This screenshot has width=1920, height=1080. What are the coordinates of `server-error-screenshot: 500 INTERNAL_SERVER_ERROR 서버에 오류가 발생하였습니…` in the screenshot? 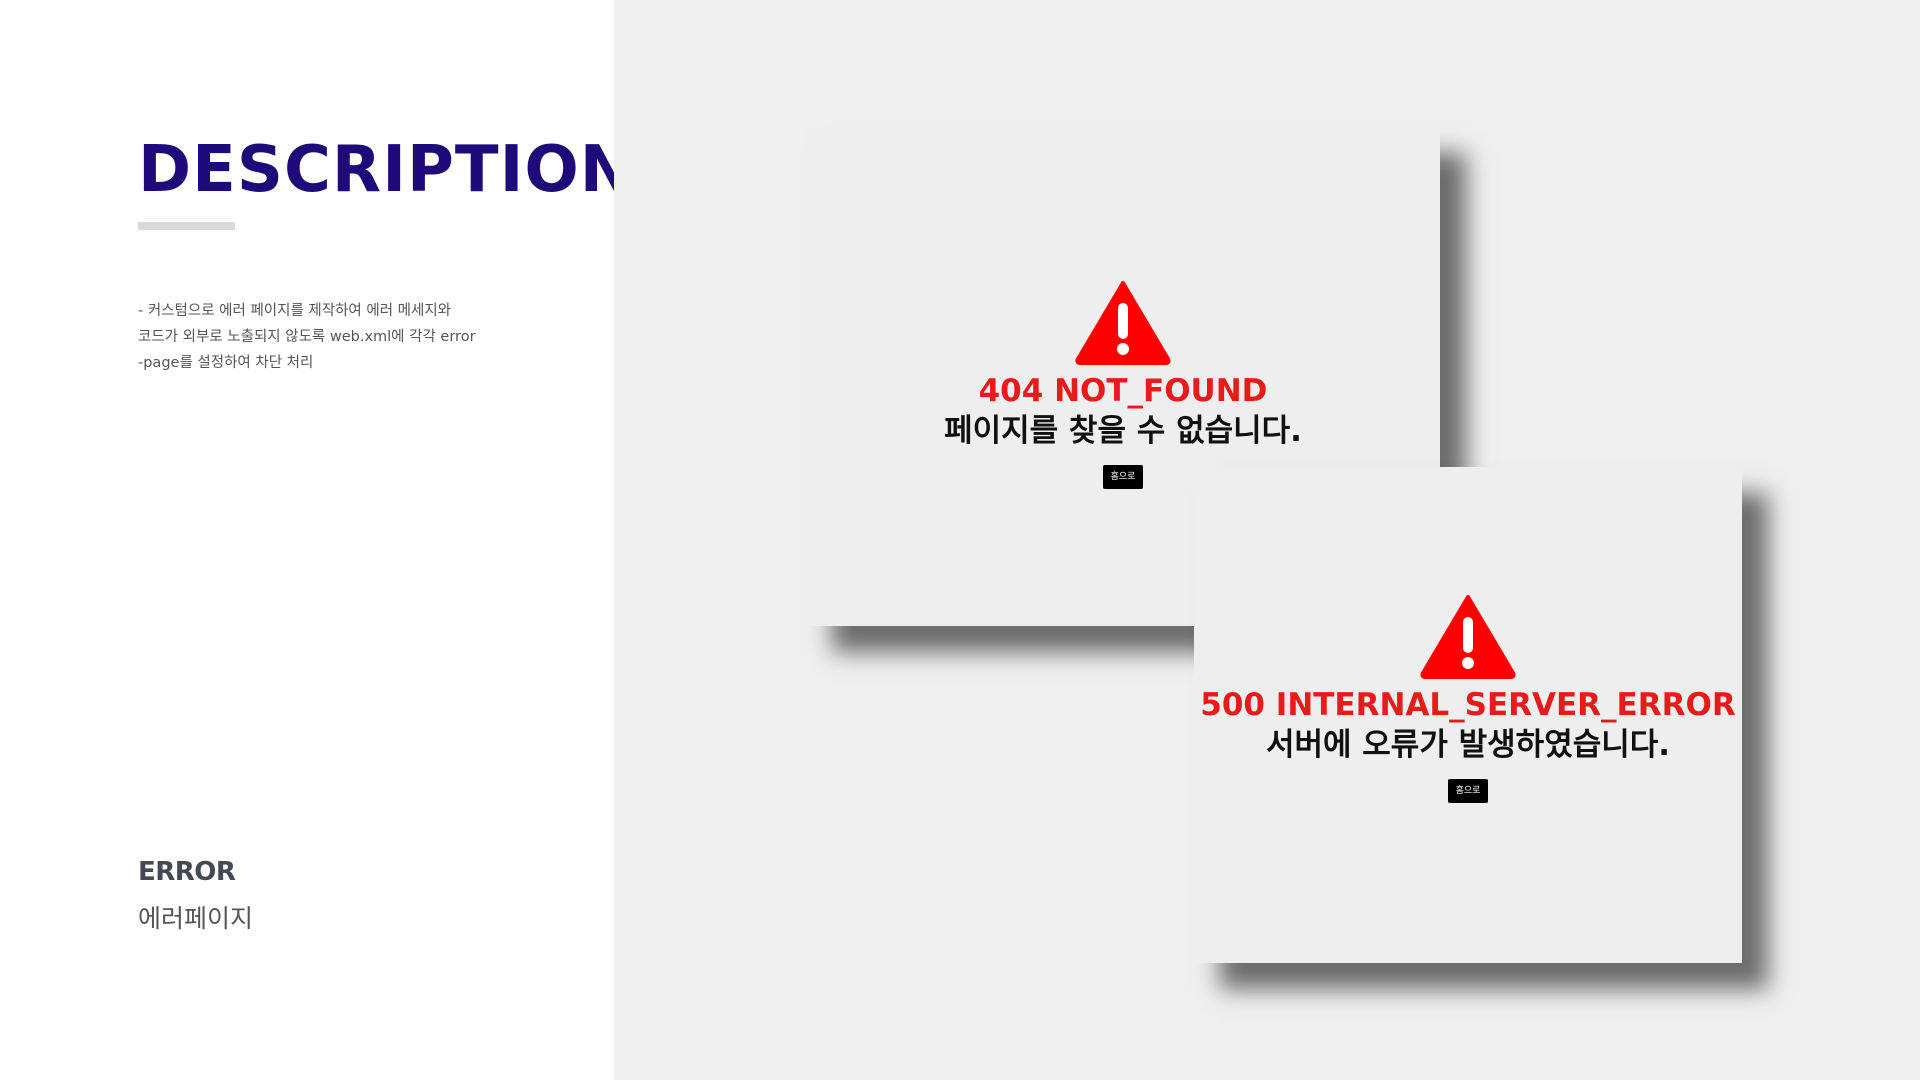 It's located at (1468, 715).